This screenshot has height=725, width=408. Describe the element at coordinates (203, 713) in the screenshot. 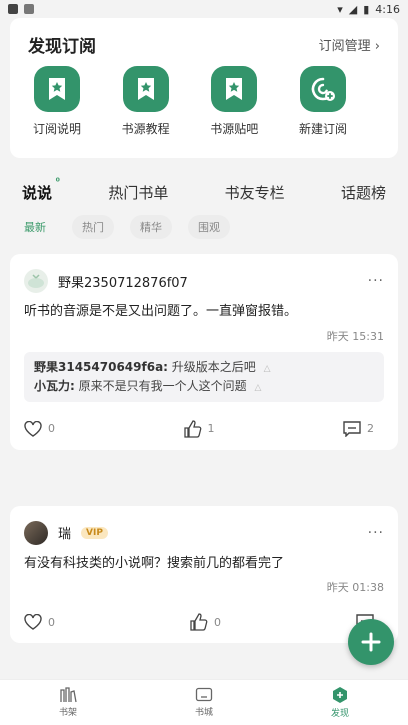

I see `nav-label: 书城` at that location.